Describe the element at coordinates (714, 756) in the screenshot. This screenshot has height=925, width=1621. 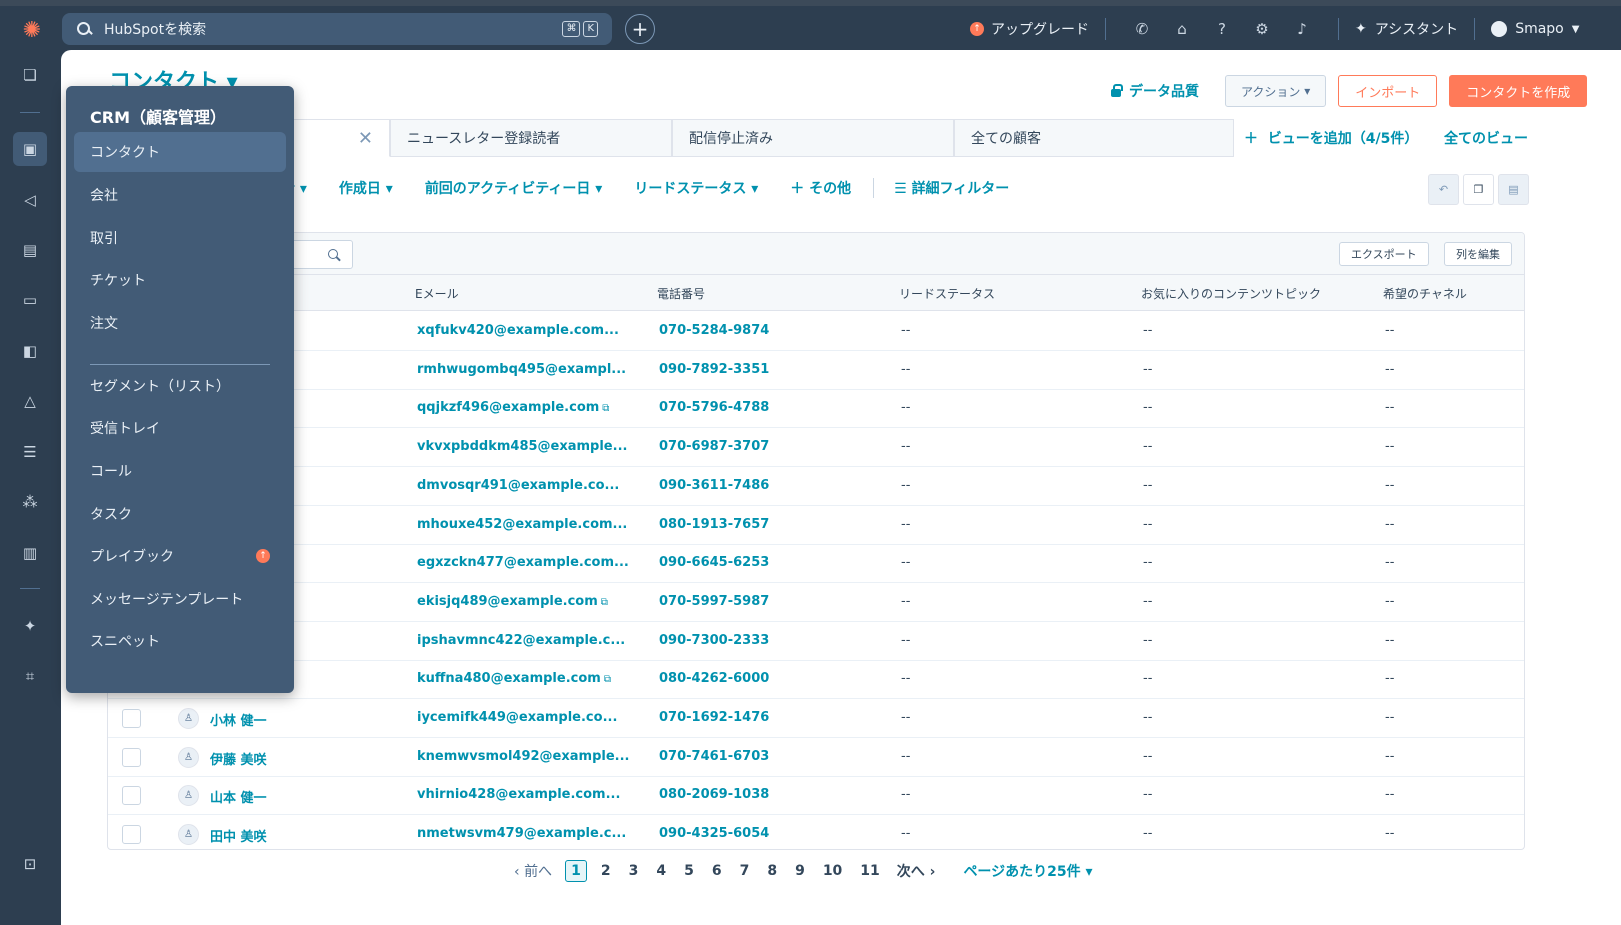
I see `contact-phone: 070-7461-6703` at that location.